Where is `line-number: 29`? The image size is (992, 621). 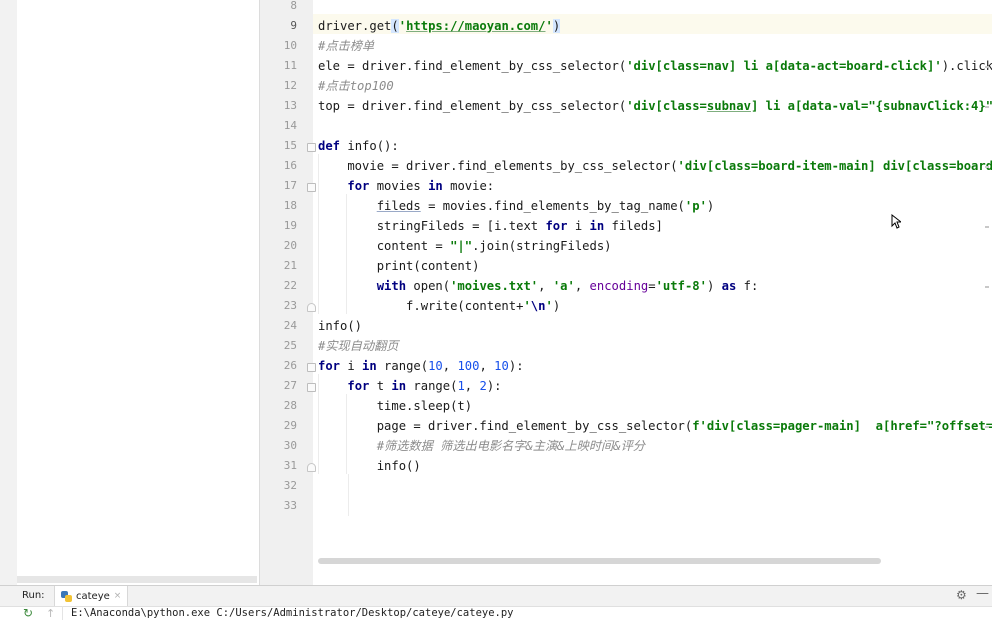
line-number: 29 is located at coordinates (290, 425).